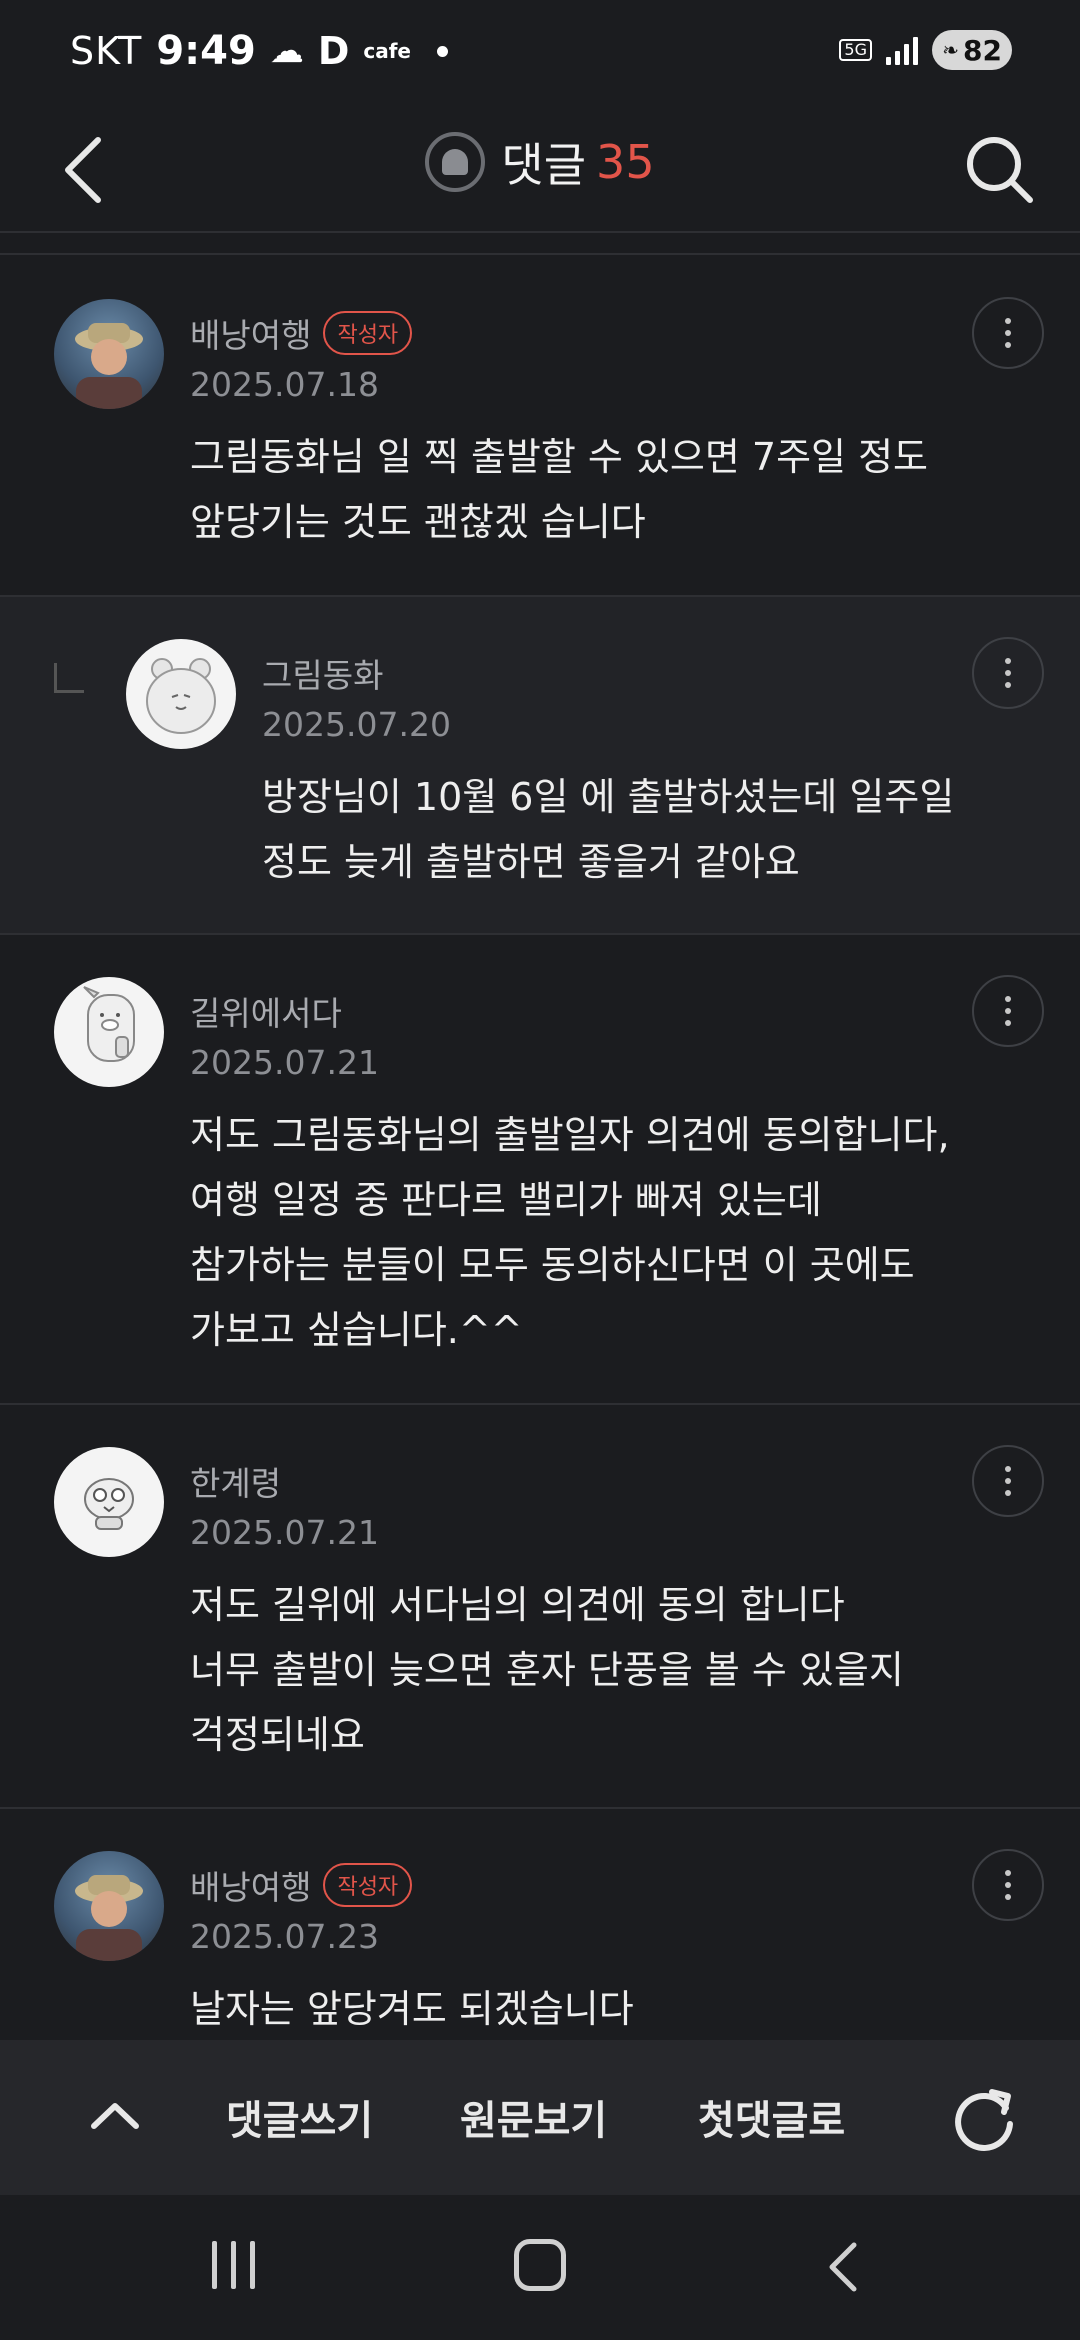 The image size is (1080, 2340). Describe the element at coordinates (235, 1481) in the screenshot. I see `author-name: 한계령` at that location.